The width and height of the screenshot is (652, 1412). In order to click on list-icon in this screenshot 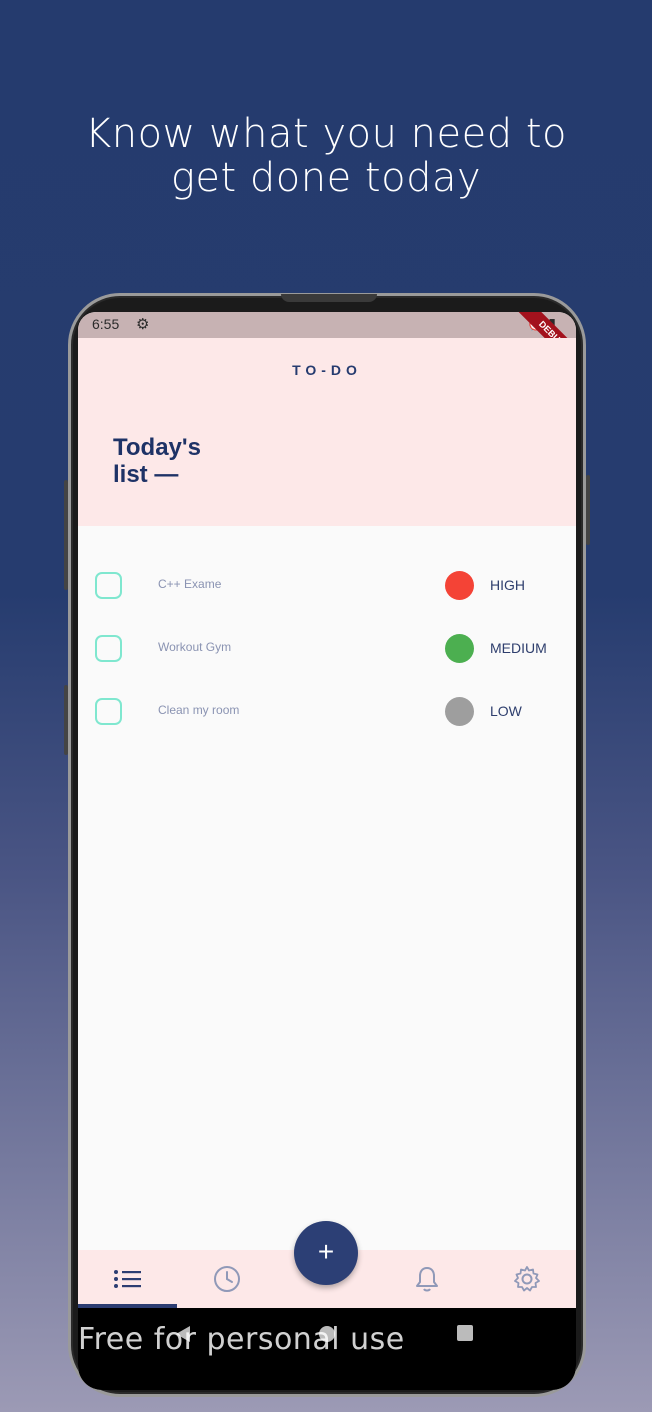, I will do `click(127, 1279)`.